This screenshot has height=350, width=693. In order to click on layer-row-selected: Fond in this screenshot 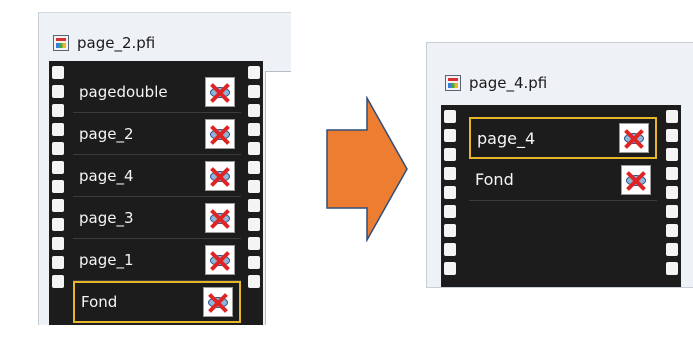, I will do `click(157, 302)`.